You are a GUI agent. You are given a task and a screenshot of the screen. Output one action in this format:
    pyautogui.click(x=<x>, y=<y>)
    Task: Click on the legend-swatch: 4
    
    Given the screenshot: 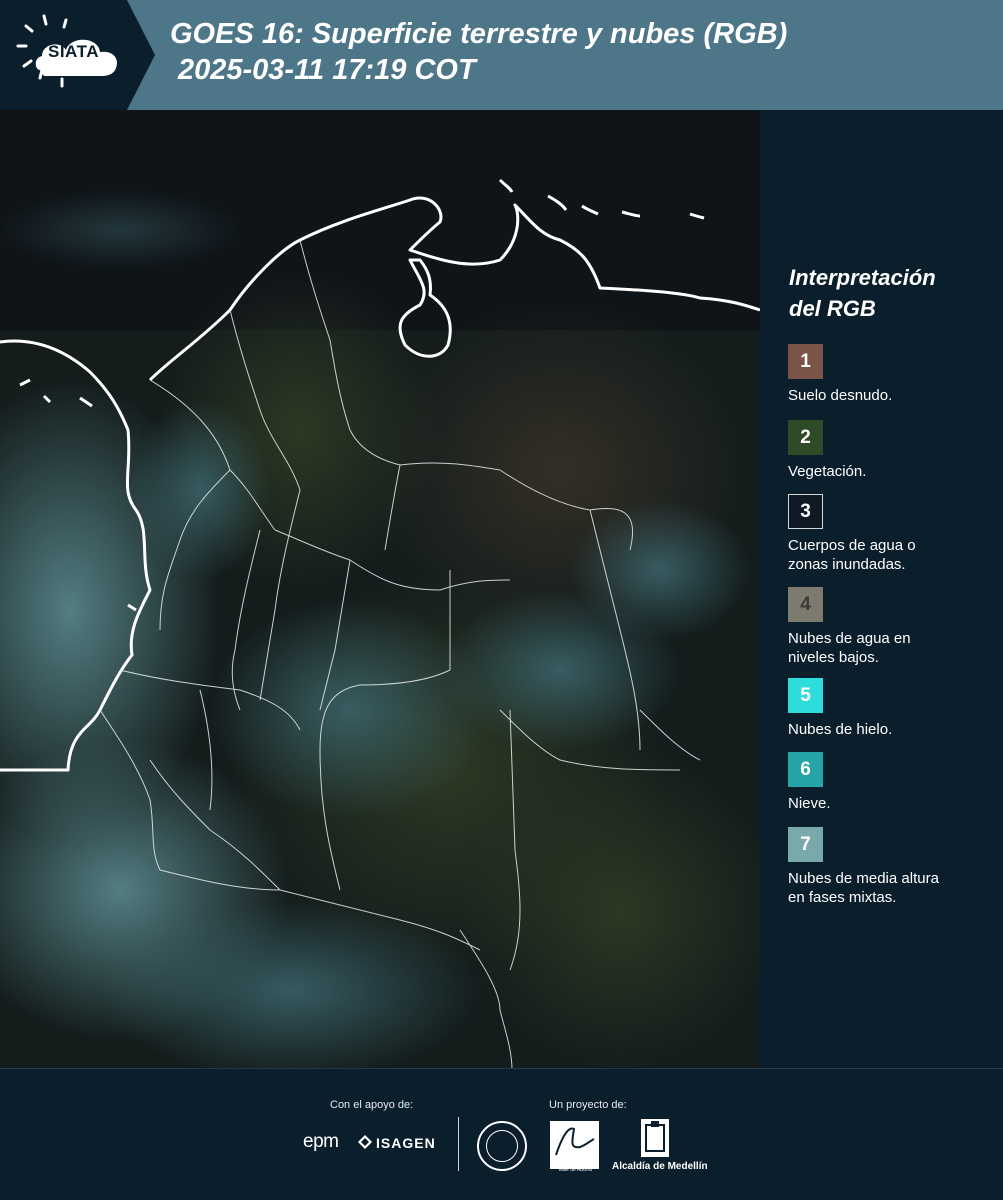 What is the action you would take?
    pyautogui.click(x=805, y=604)
    